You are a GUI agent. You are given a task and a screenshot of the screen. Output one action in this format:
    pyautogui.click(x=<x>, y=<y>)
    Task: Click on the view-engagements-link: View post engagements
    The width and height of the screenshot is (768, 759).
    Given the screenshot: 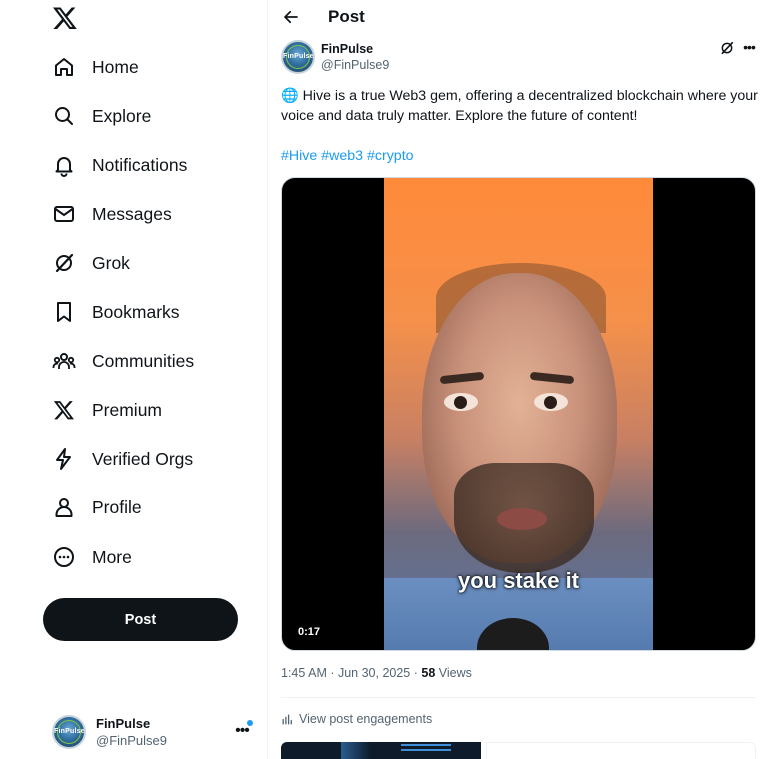 What is the action you would take?
    pyautogui.click(x=356, y=719)
    